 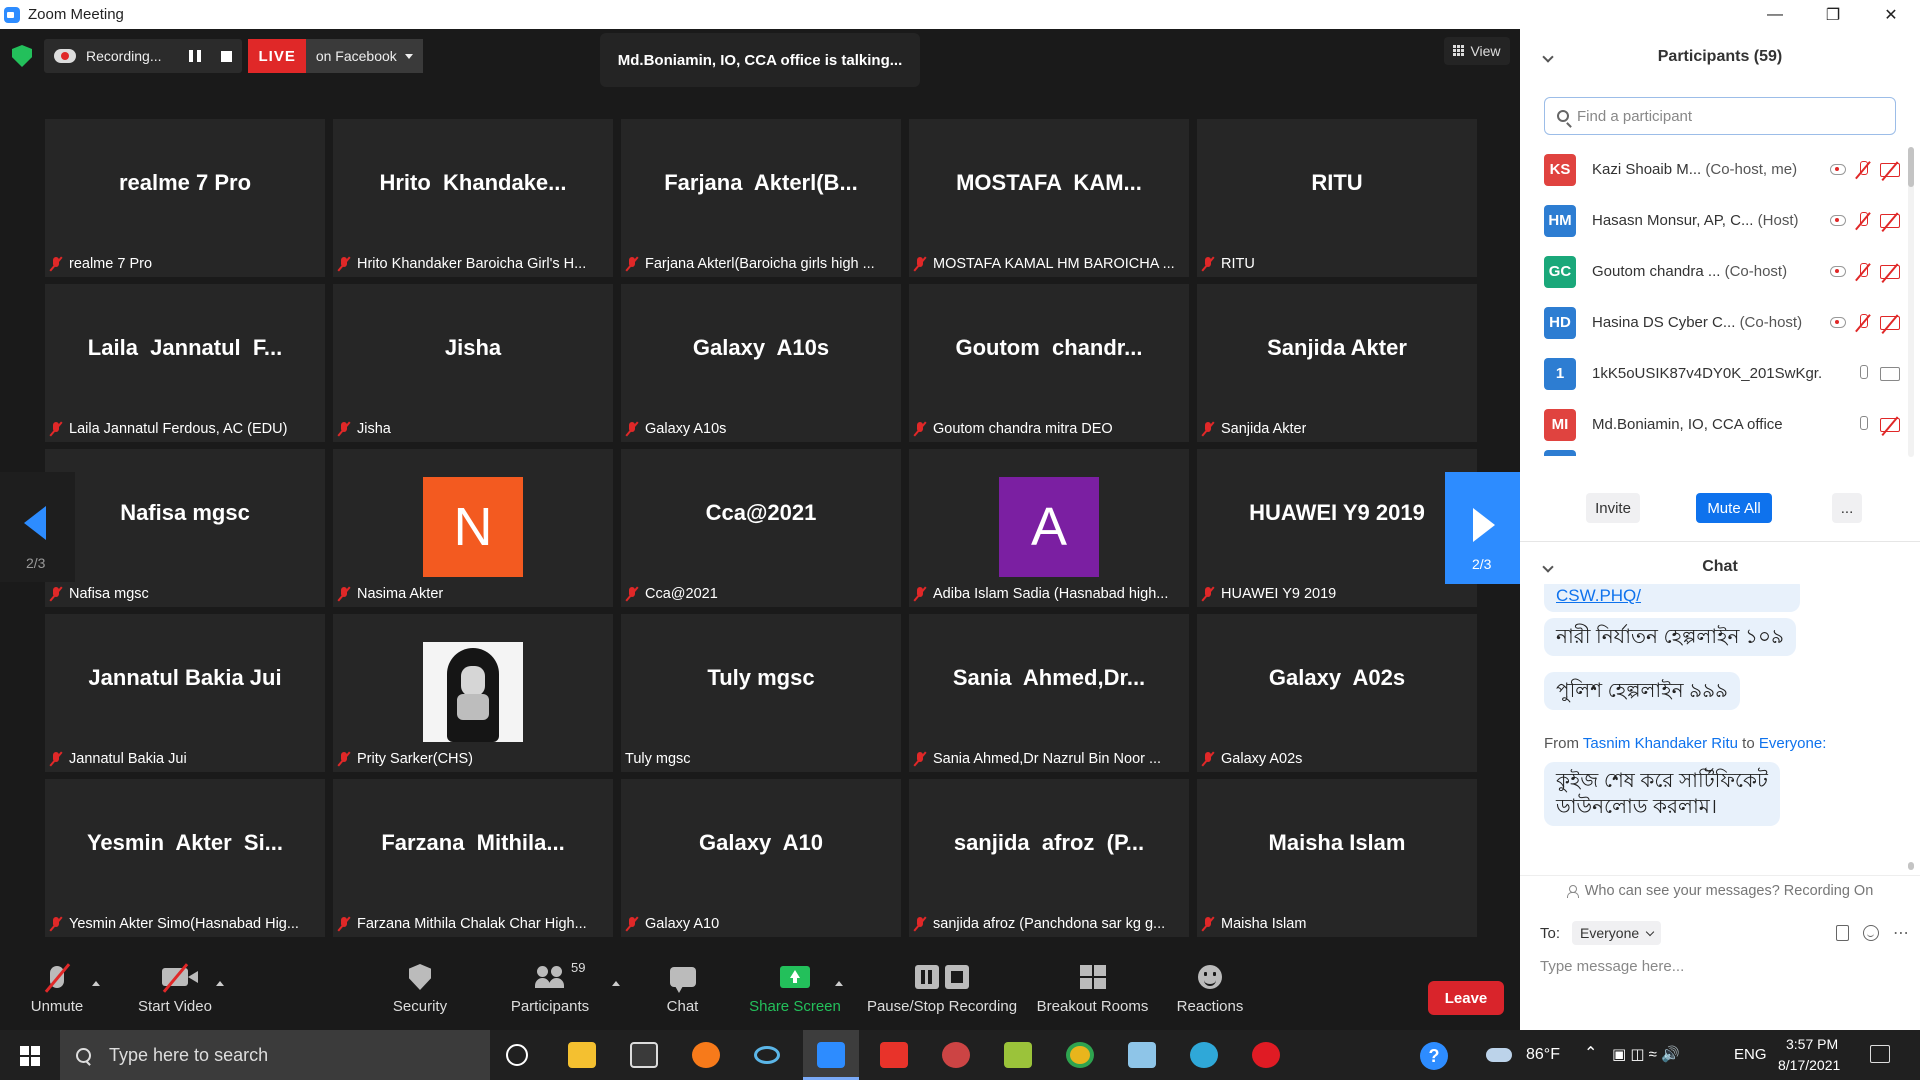 What do you see at coordinates (616, 983) in the screenshot?
I see `participants-options-caret` at bounding box center [616, 983].